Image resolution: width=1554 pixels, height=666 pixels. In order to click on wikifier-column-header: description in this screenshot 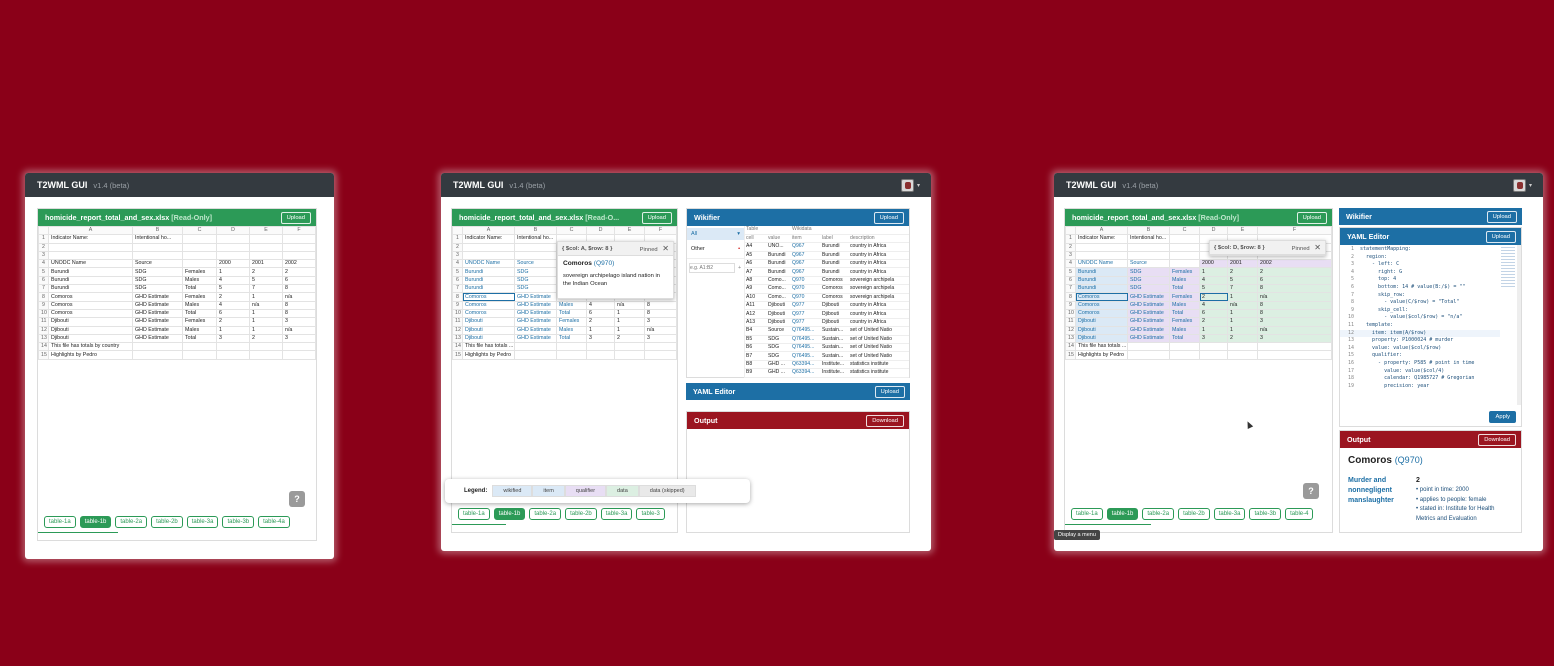, I will do `click(879, 239)`.